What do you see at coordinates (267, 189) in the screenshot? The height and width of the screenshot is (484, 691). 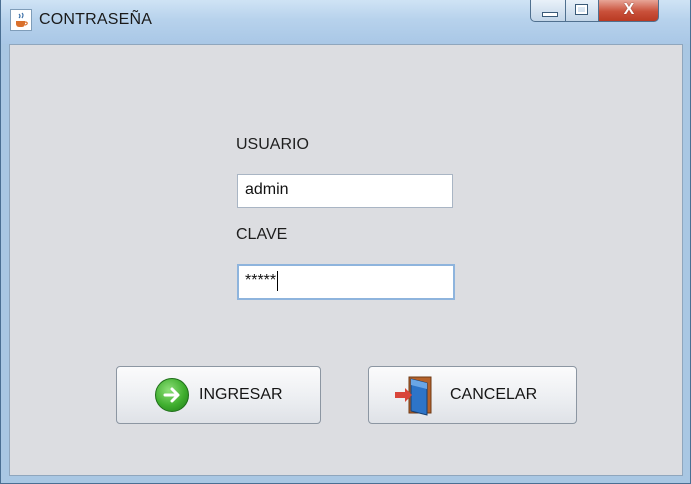 I see `usuario-value: admin` at bounding box center [267, 189].